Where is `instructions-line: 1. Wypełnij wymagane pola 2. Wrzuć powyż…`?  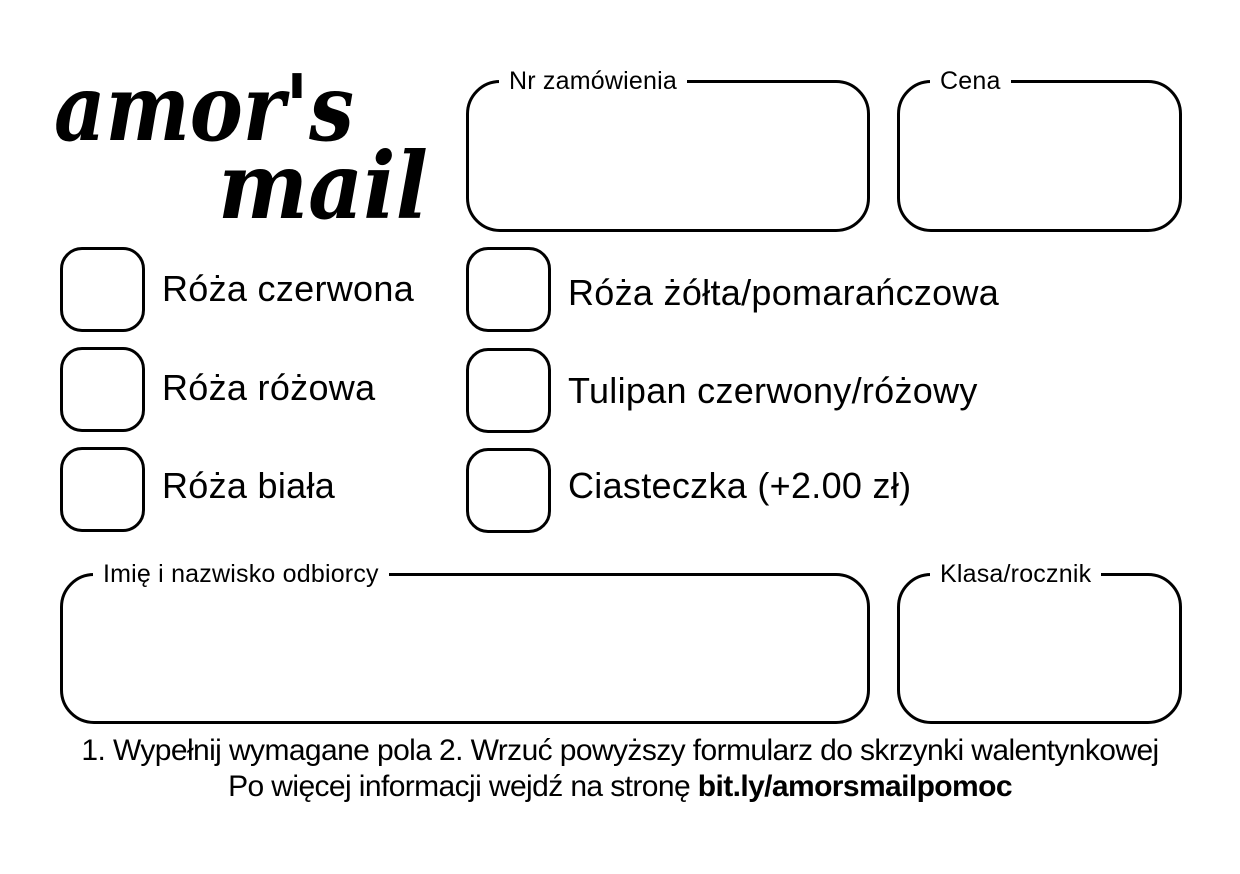
instructions-line: 1. Wypełnij wymagane pola 2. Wrzuć powyż… is located at coordinates (620, 750).